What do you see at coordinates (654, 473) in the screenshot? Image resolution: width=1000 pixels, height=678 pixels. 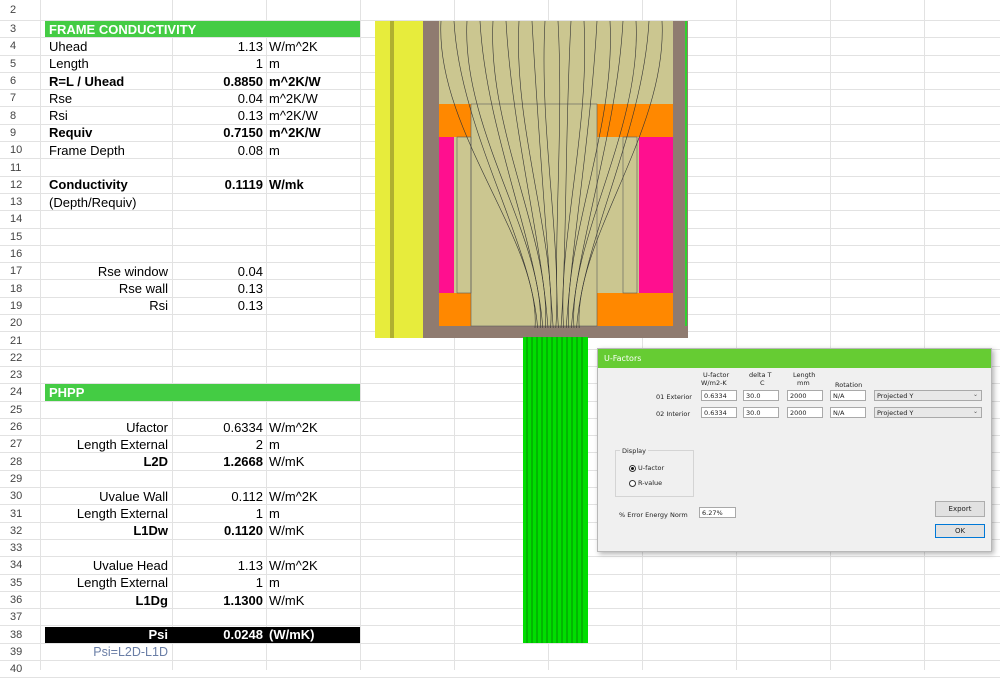 I see `display-group` at bounding box center [654, 473].